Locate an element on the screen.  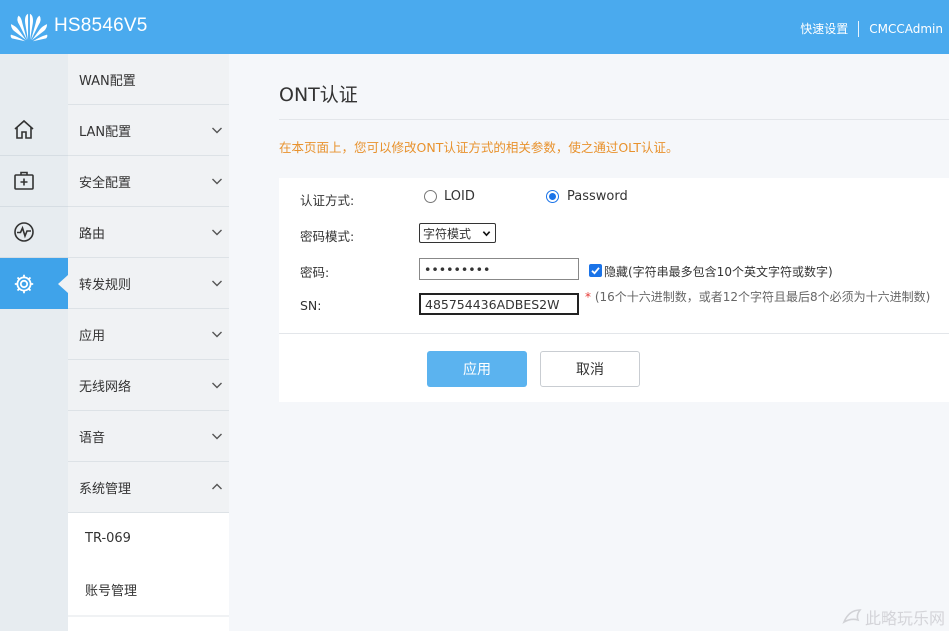
title-divider is located at coordinates (614, 119).